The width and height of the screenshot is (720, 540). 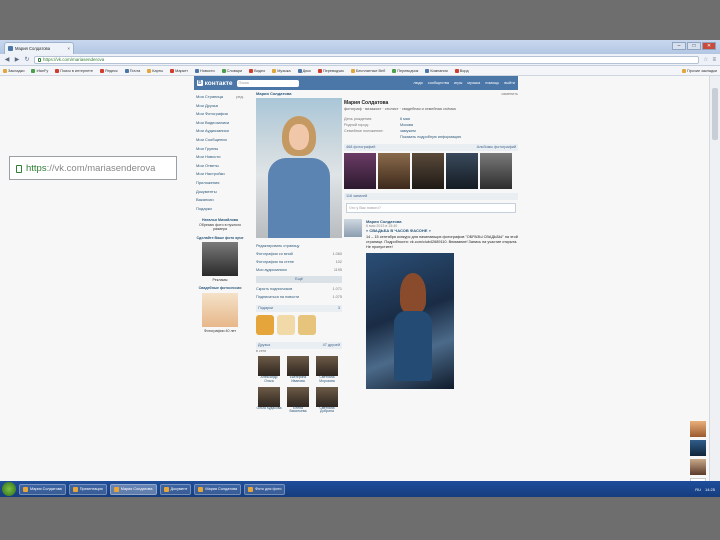 What do you see at coordinates (132, 70) in the screenshot?
I see `bookmark-item: Почта` at bounding box center [132, 70].